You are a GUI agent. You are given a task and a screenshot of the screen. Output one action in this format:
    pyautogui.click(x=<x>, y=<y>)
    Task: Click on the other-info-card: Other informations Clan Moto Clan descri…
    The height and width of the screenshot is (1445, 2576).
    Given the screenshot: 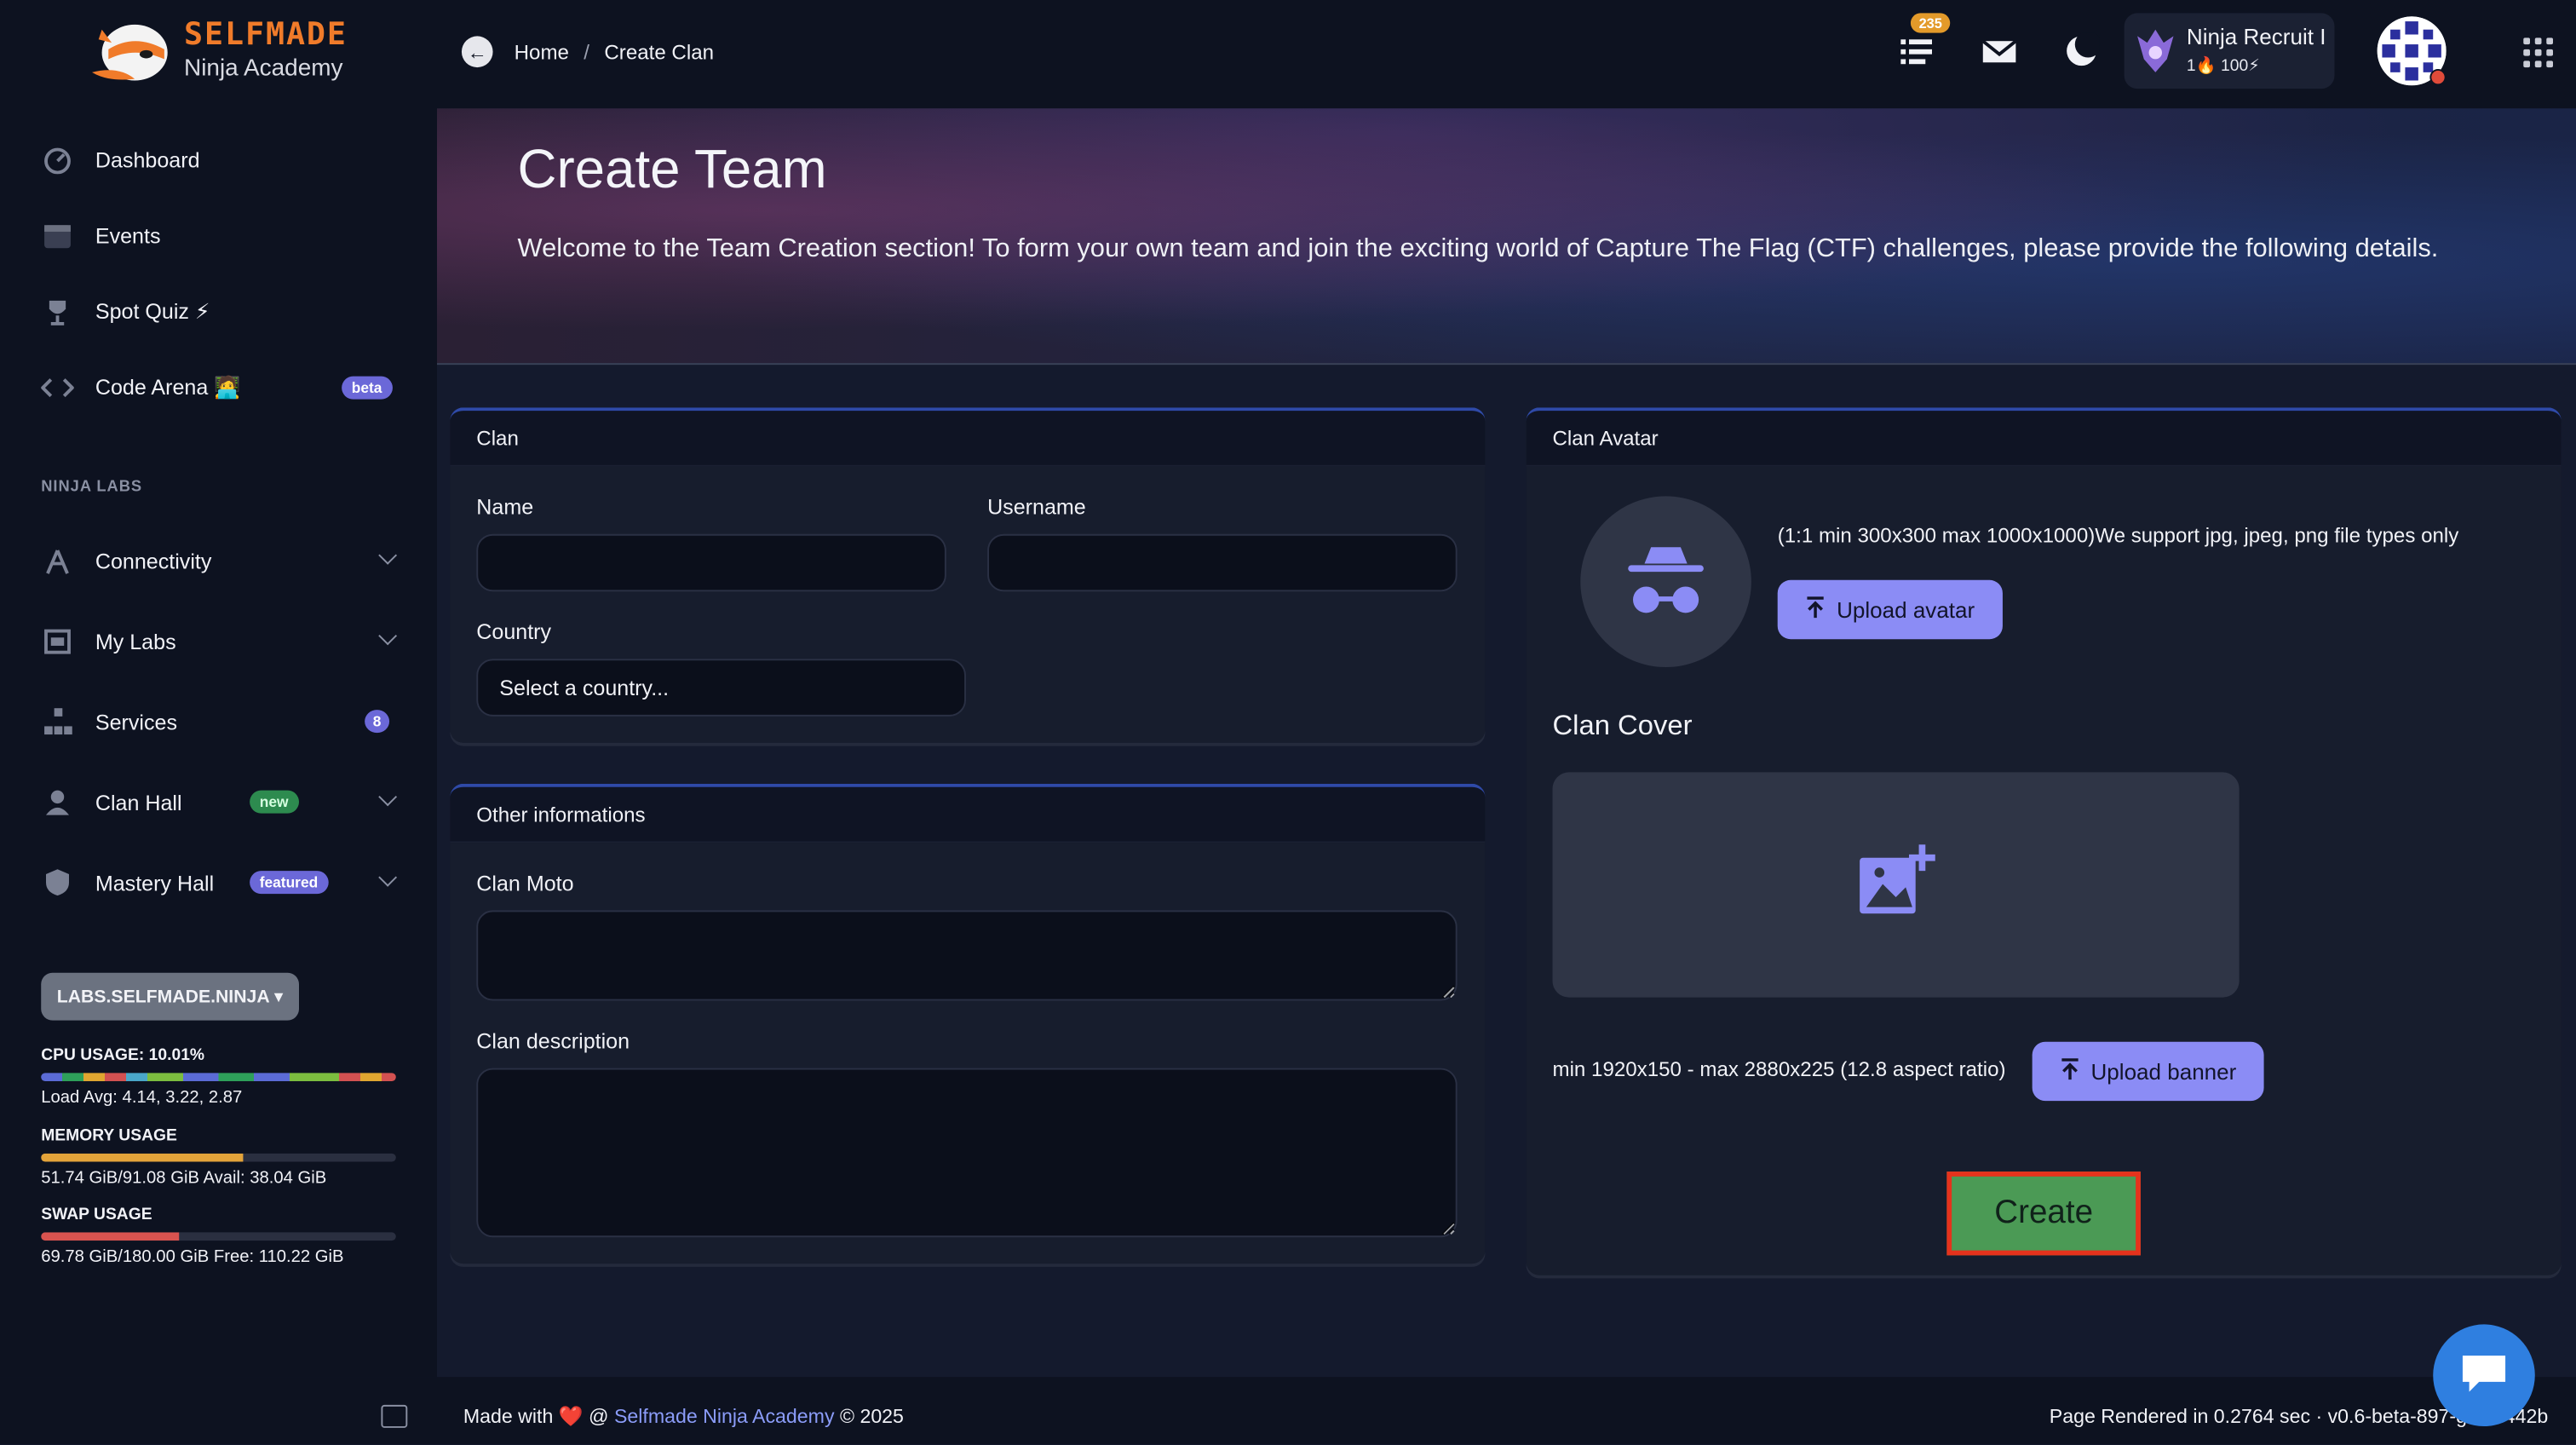 What is the action you would take?
    pyautogui.click(x=968, y=1024)
    